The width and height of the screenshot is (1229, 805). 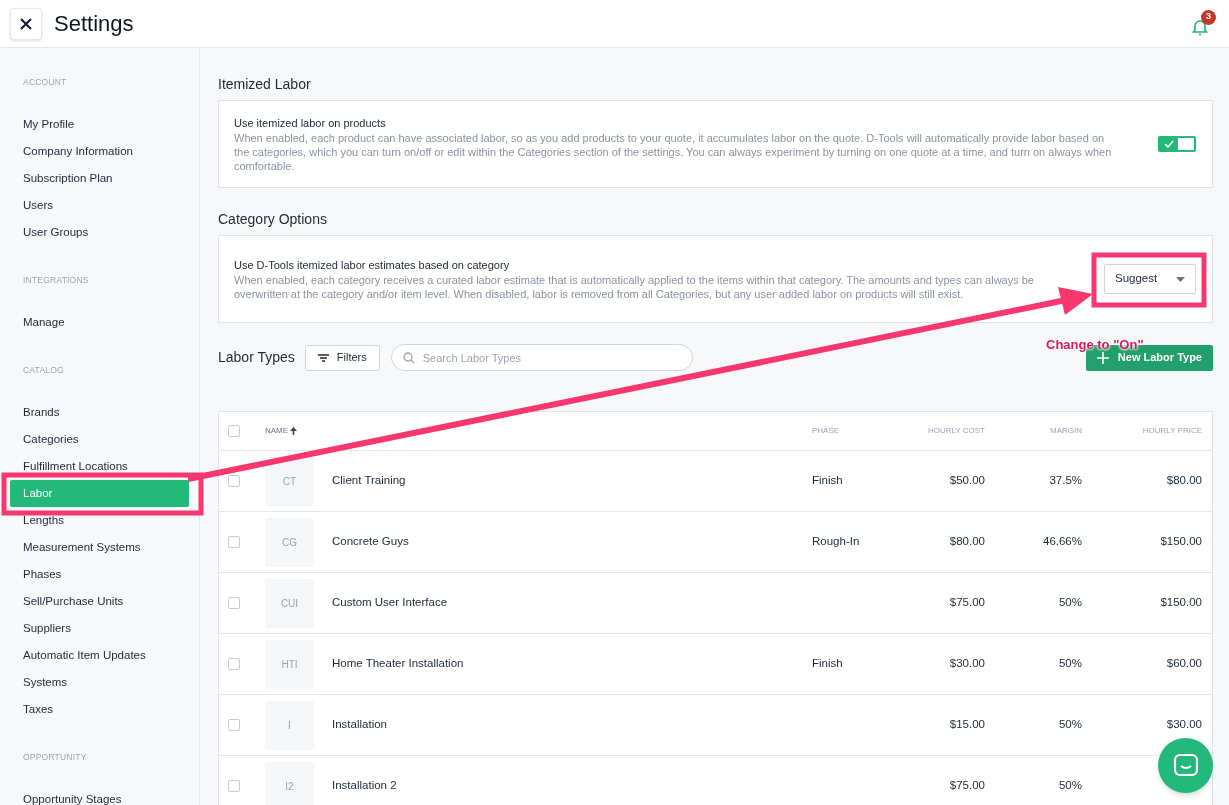 What do you see at coordinates (1102, 357) in the screenshot?
I see `plus-icon` at bounding box center [1102, 357].